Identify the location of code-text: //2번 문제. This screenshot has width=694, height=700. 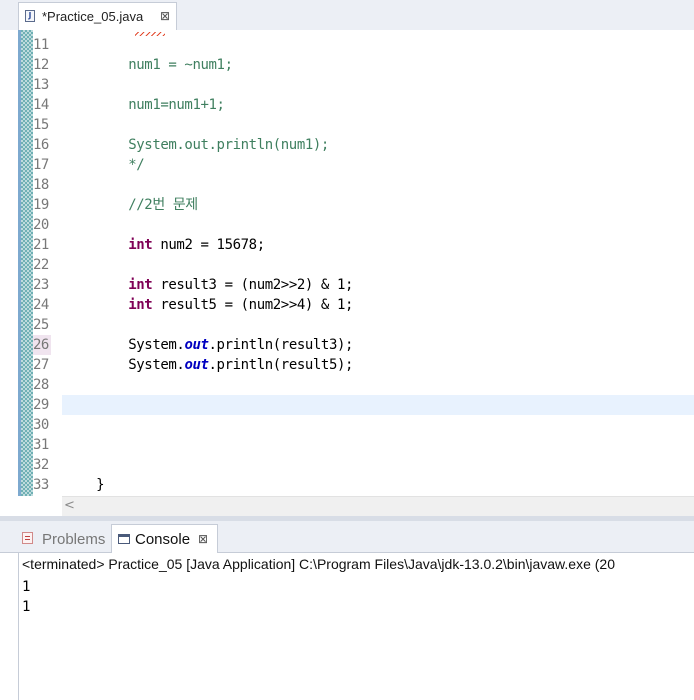
(131, 205).